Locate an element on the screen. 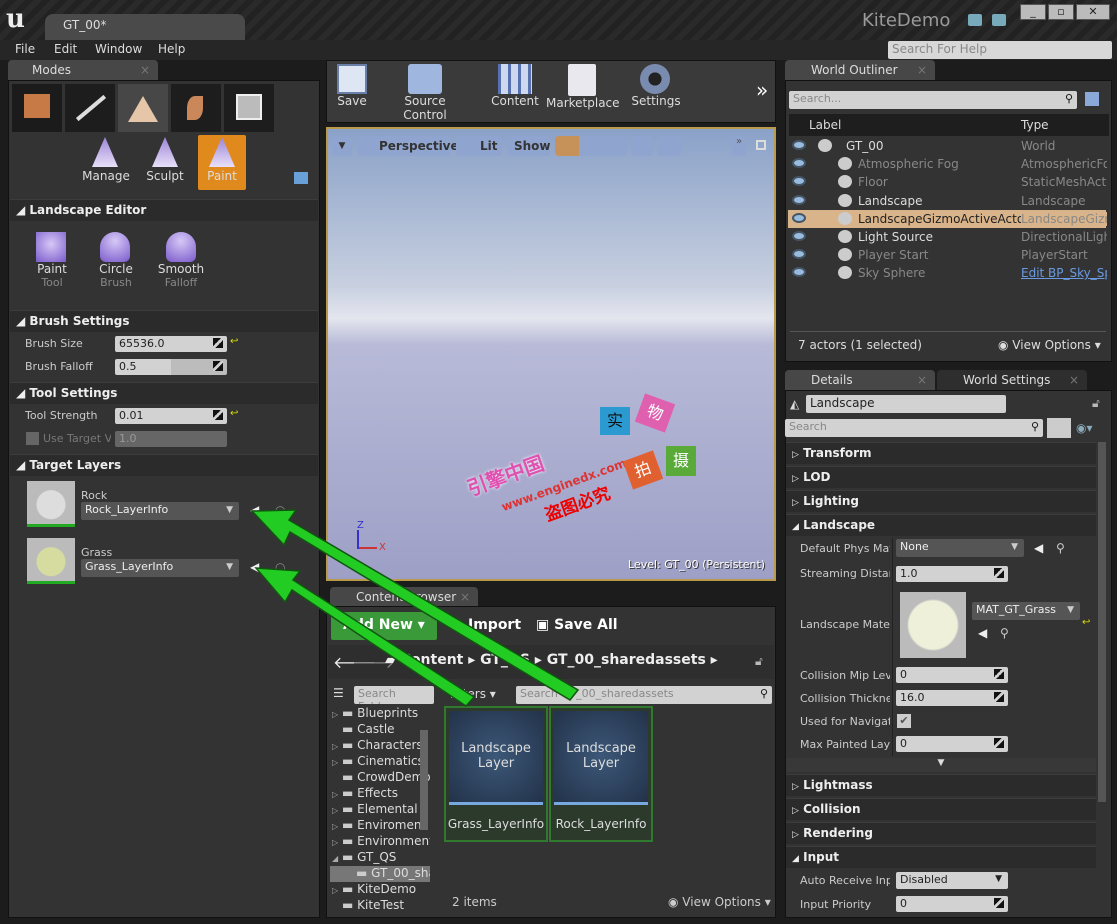  annotation-arrows is located at coordinates (415, 608).